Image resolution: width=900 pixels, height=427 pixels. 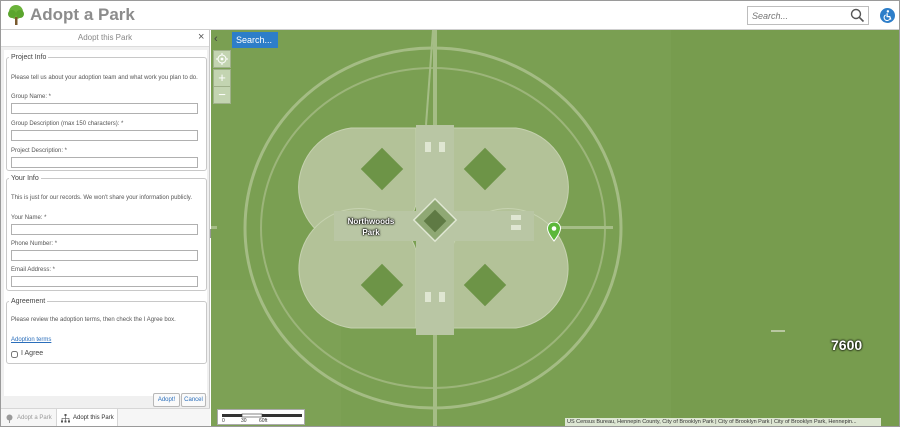 I want to click on panel-tabs: Adopt a Park Adopt this Park, so click(x=105, y=417).